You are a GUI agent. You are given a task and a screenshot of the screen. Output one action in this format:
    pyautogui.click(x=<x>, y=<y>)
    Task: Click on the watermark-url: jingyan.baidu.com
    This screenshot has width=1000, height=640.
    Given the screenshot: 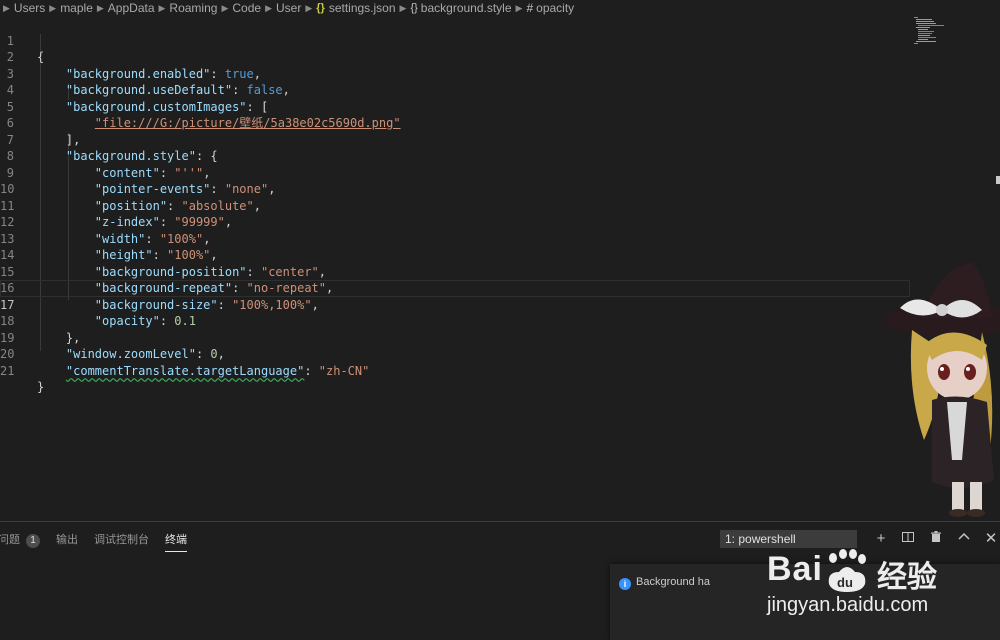 What is the action you would take?
    pyautogui.click(x=848, y=605)
    